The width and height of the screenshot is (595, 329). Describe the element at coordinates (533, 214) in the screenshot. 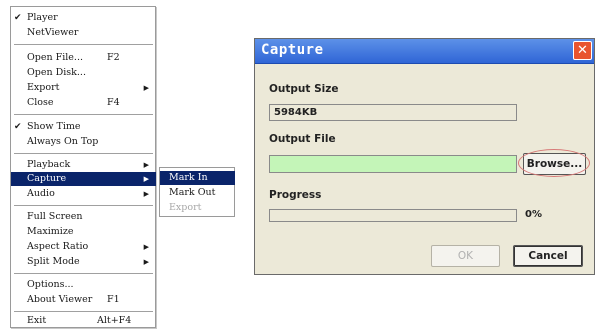

I see `progress-percent: 0%` at that location.